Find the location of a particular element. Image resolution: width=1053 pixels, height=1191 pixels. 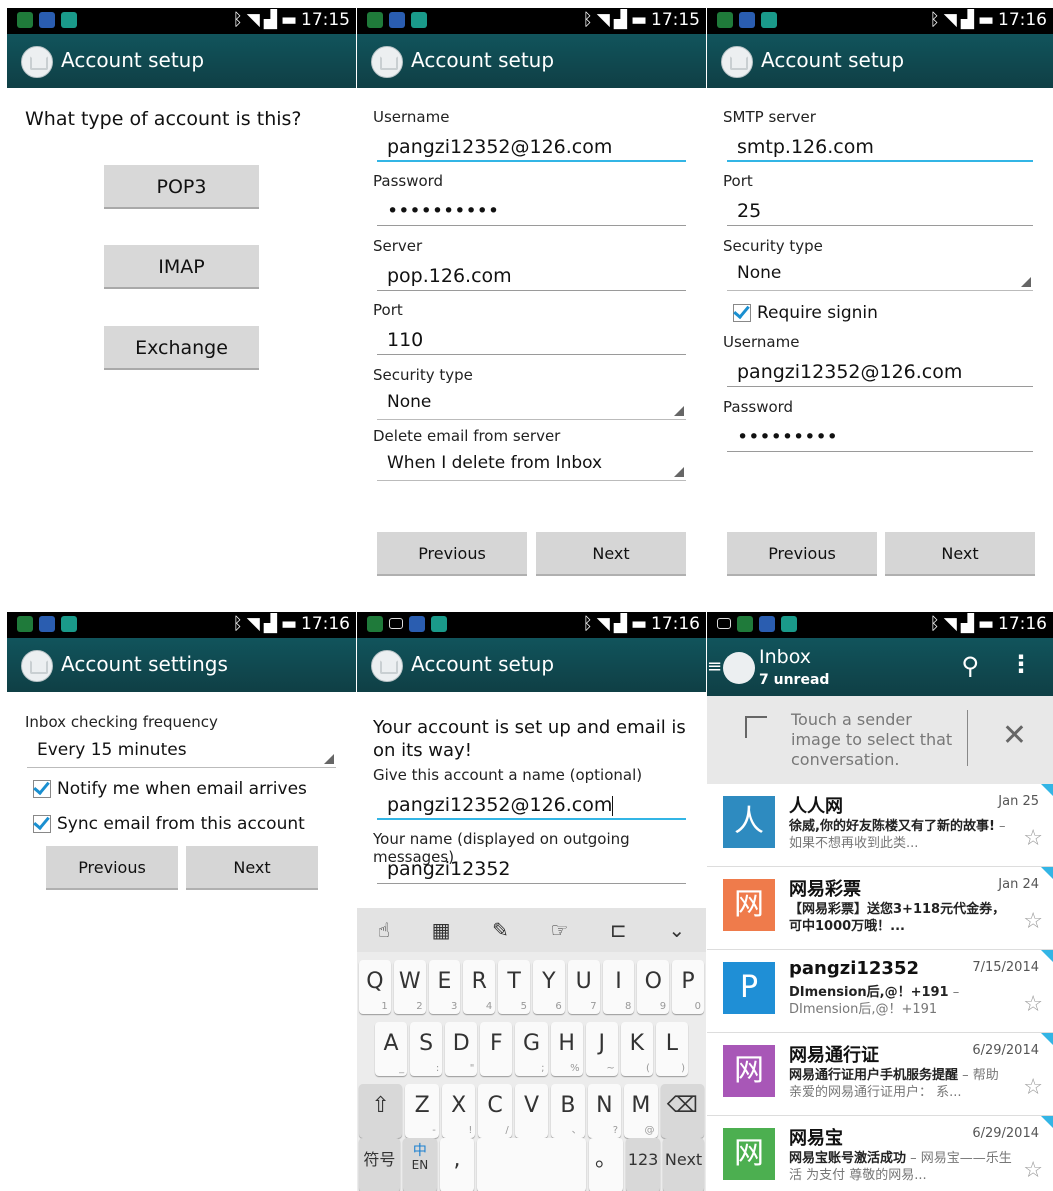

port-field: 110 is located at coordinates (531, 340).